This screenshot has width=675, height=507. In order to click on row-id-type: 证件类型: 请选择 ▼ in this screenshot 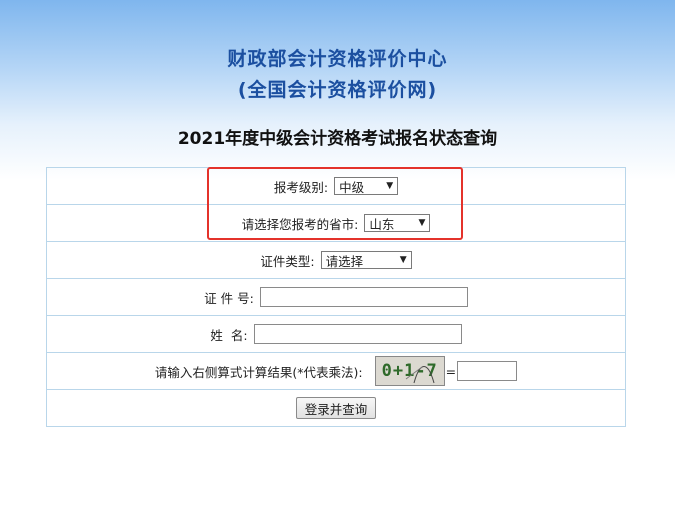, I will do `click(336, 260)`.